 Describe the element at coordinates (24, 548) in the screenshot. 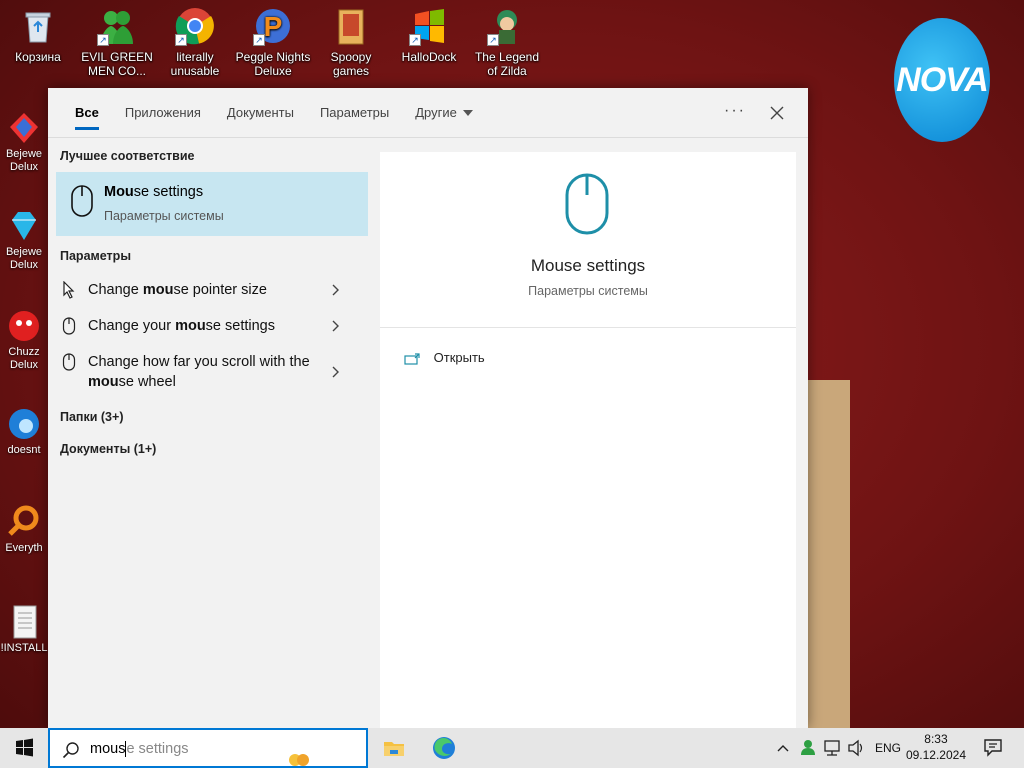

I see `desktop-icon-label: Everyth` at that location.